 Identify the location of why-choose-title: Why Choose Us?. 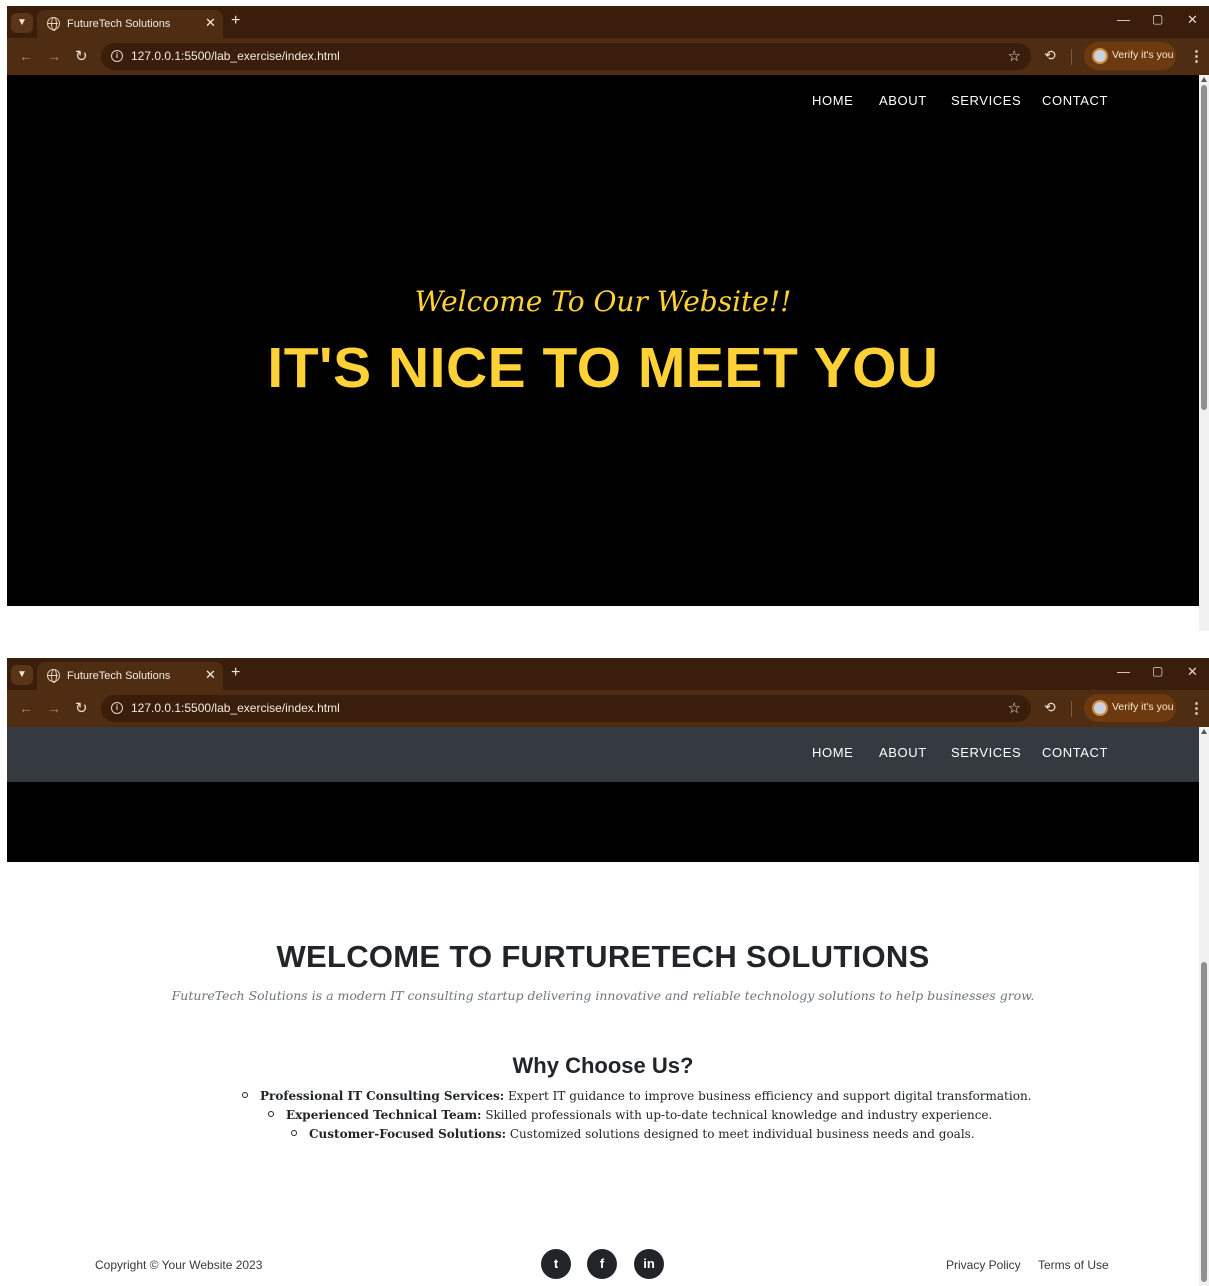
(603, 1065).